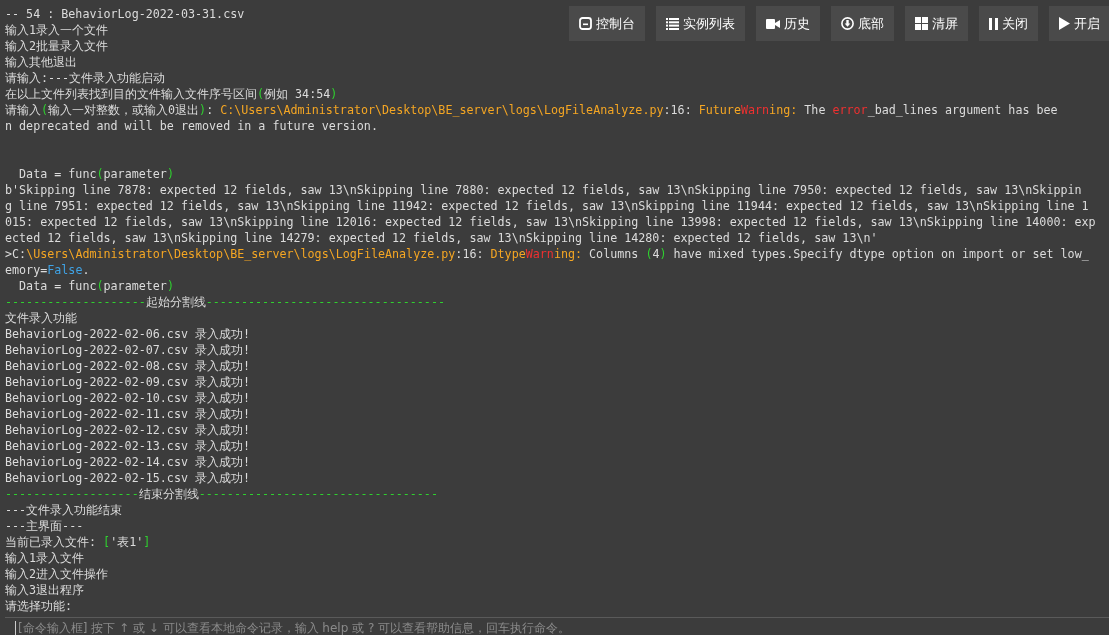 The image size is (1109, 635). Describe the element at coordinates (41, 318) in the screenshot. I see `console-line: 文件录入功能` at that location.